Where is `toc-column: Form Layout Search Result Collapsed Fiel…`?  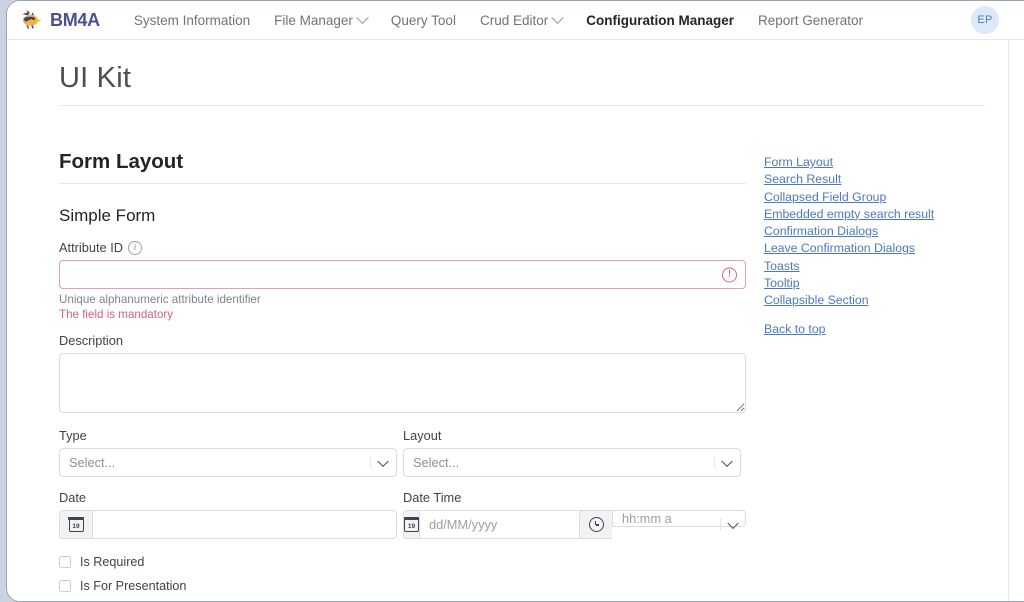
toc-column: Form Layout Search Result Collapsed Fiel… is located at coordinates (880, 222).